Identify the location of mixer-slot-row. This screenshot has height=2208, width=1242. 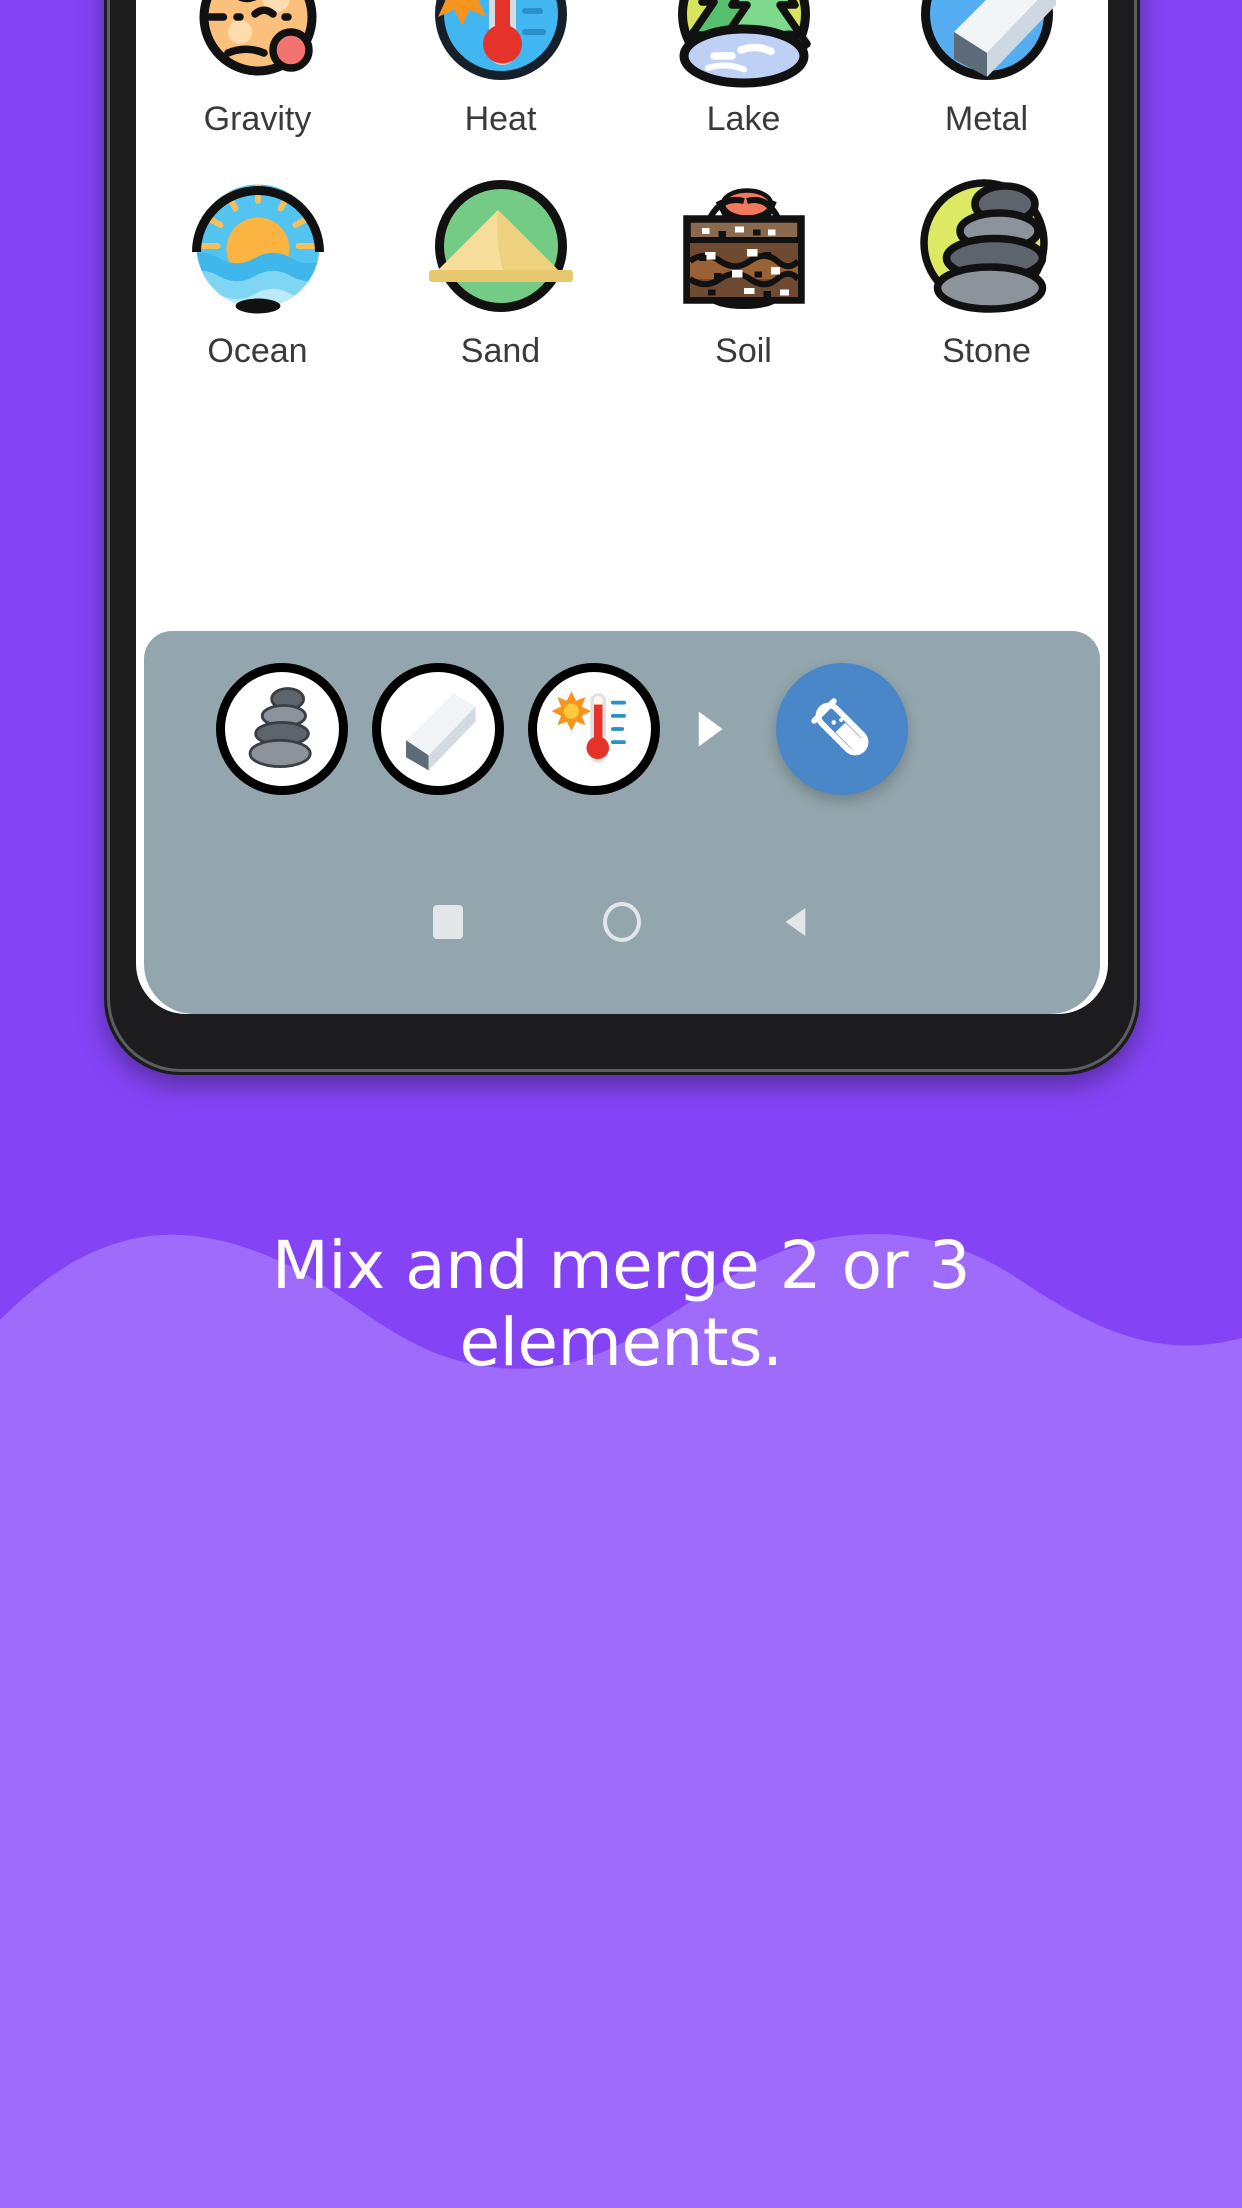
(622, 729).